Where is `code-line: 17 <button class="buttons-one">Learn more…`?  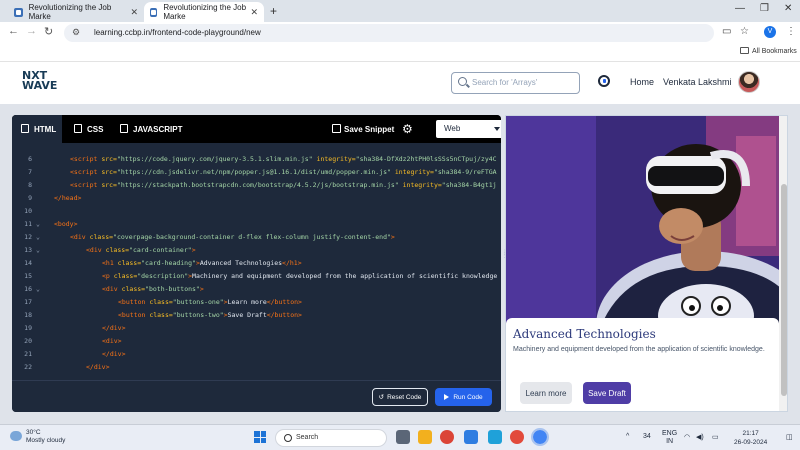 code-line: 17 <button class="buttons-one">Learn more… is located at coordinates (256, 304).